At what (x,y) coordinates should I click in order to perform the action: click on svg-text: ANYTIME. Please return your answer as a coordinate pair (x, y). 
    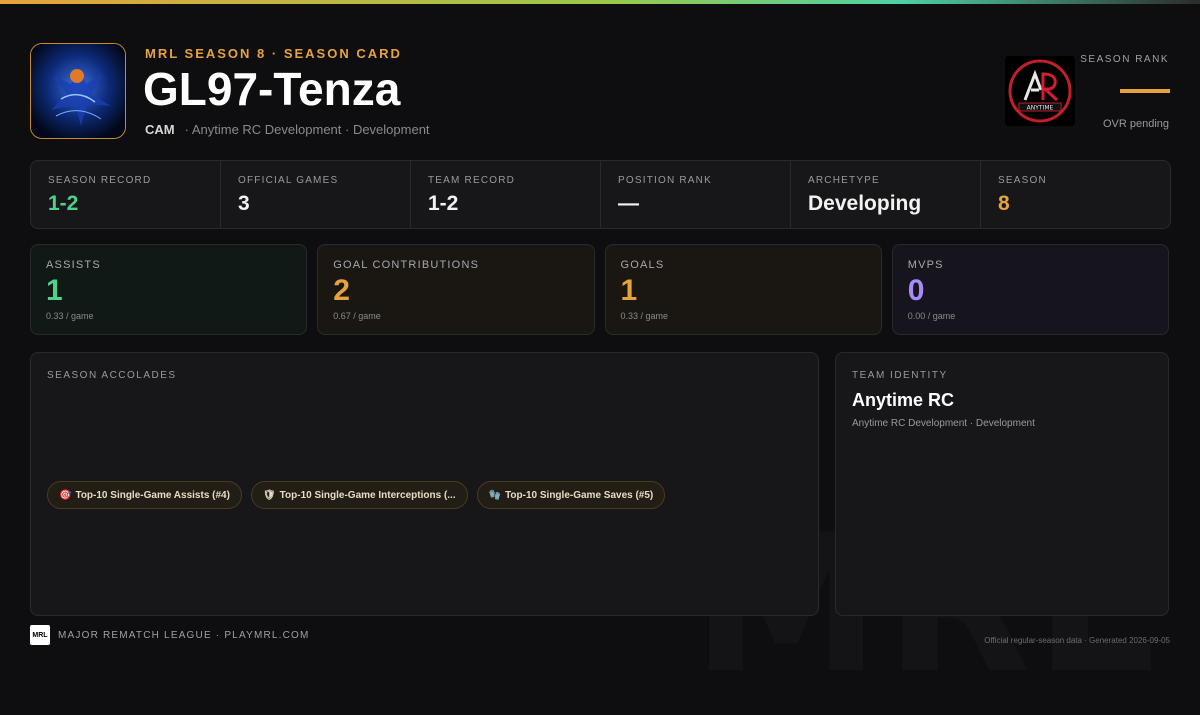
    Looking at the image, I should click on (1040, 108).